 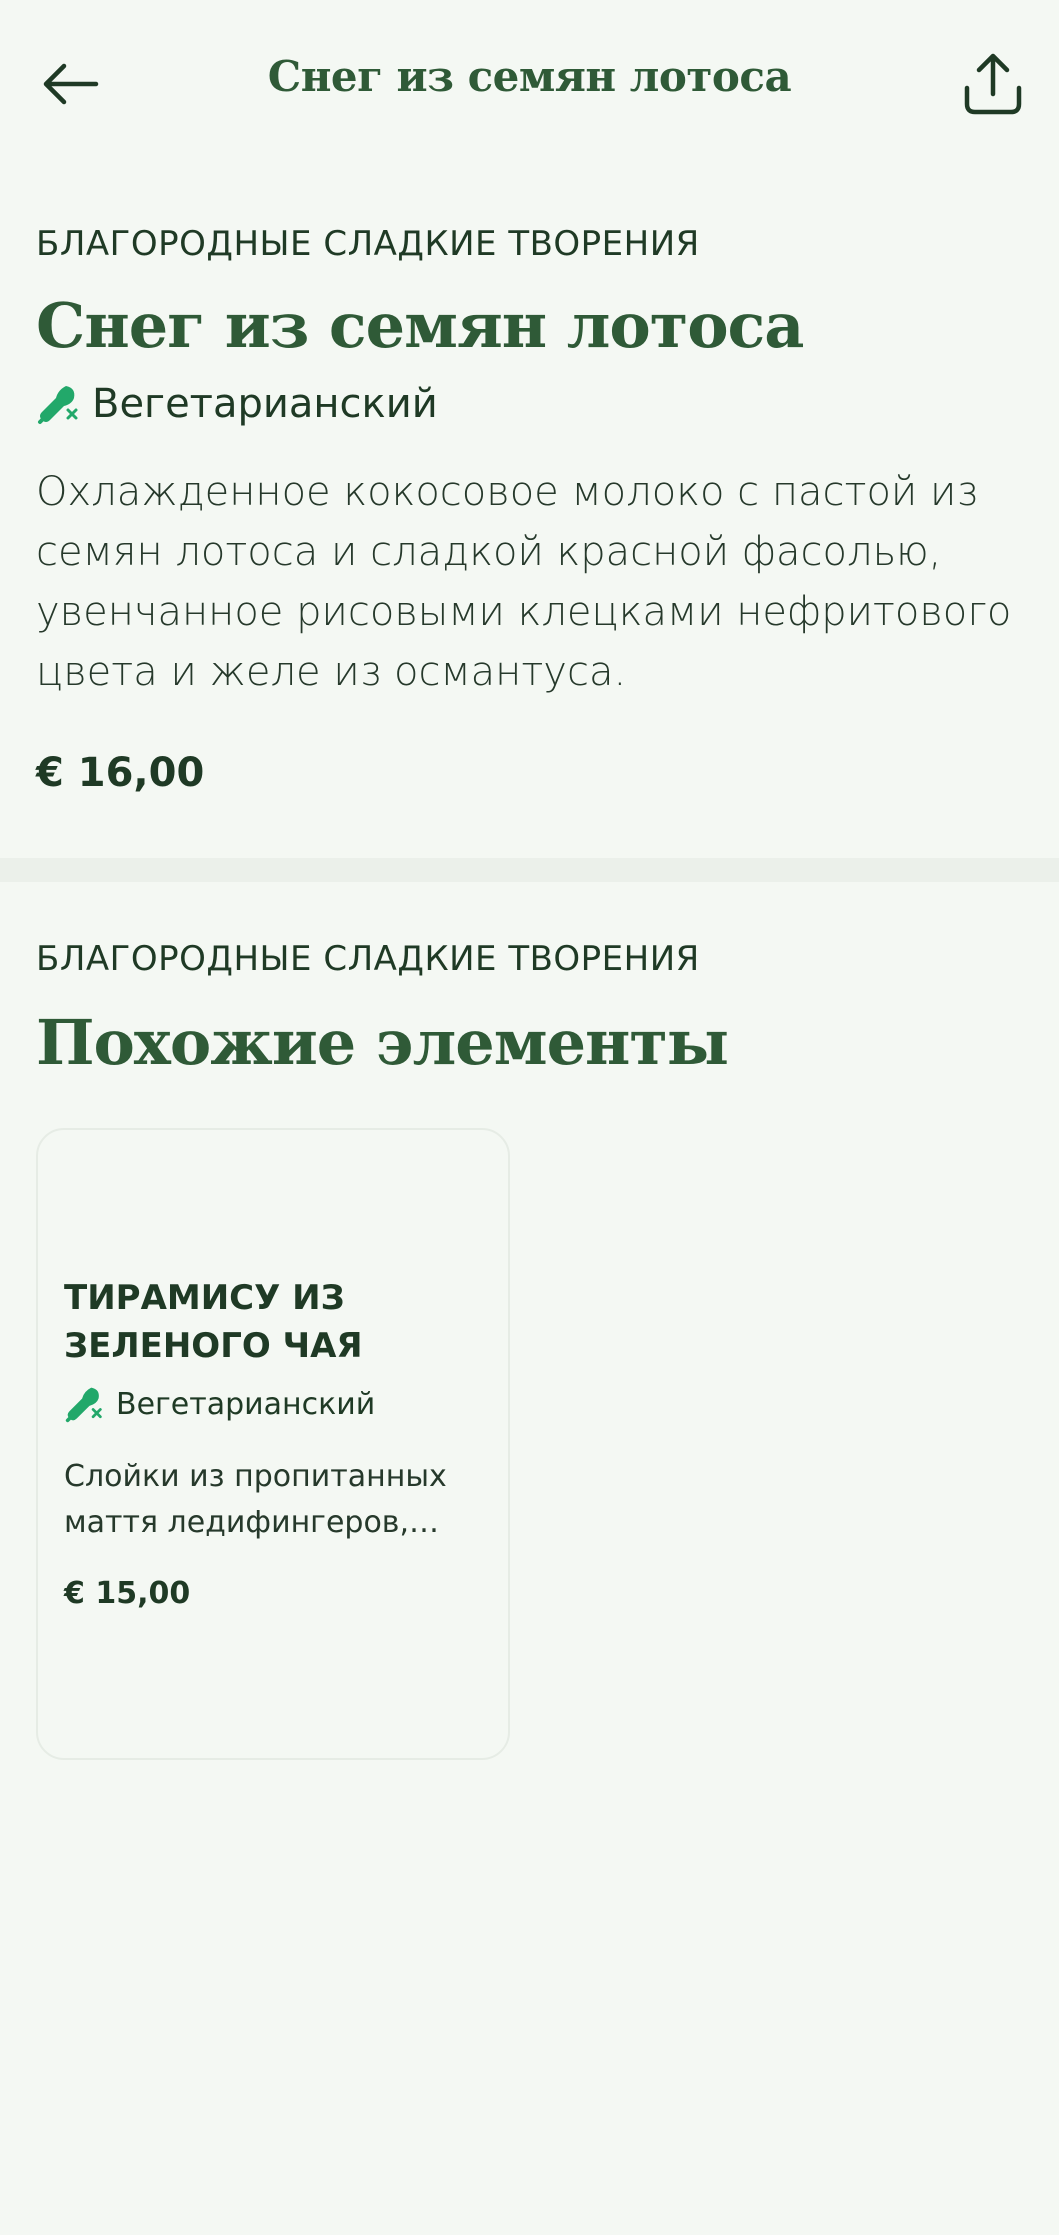 What do you see at coordinates (246, 1404) in the screenshot?
I see `card-dietary-label: Вегетарианский` at bounding box center [246, 1404].